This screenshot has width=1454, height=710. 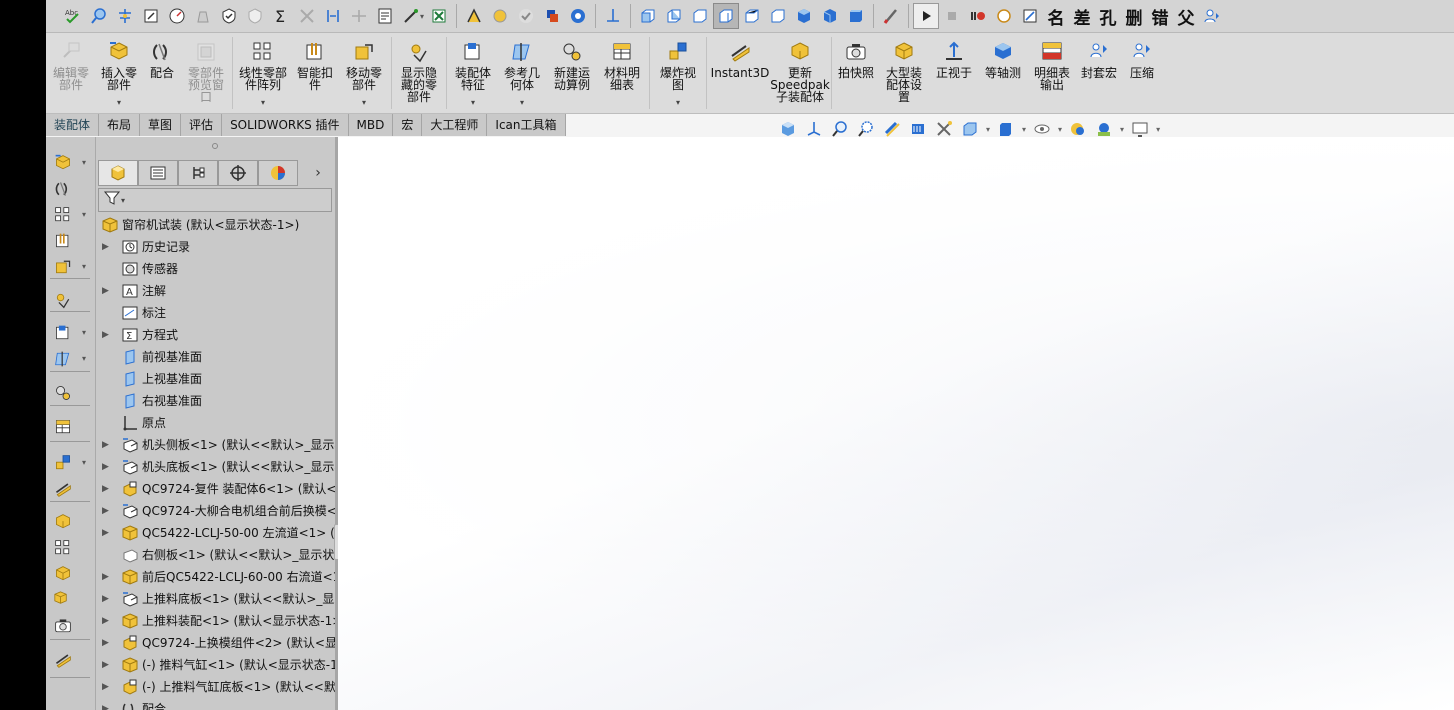 I want to click on instant3d-icon, so click(x=63, y=660).